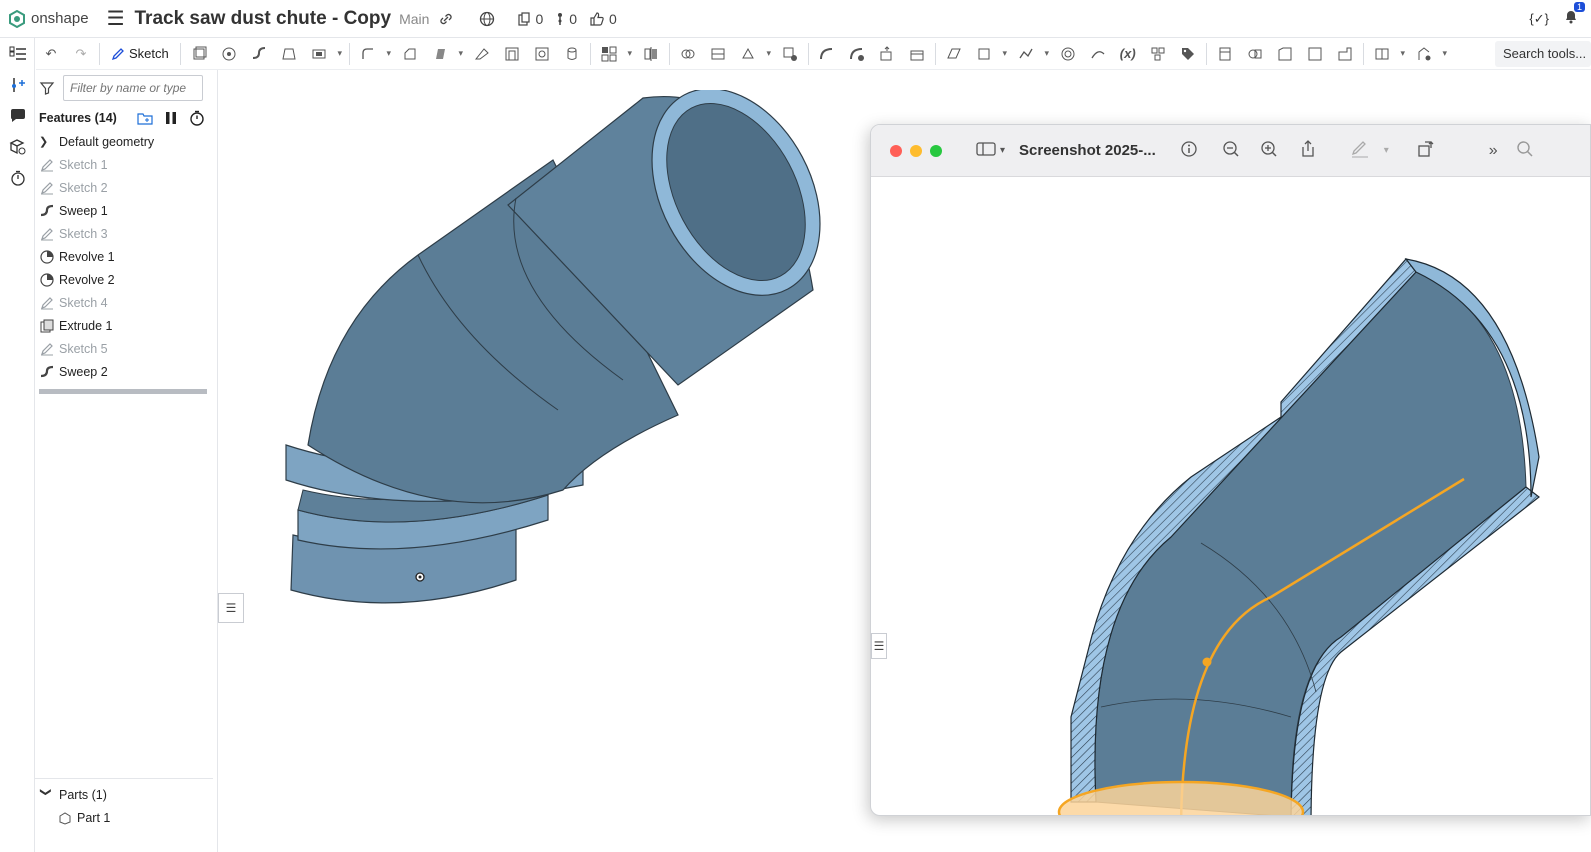 This screenshot has width=1591, height=852. I want to click on delete-part-icon, so click(790, 54).